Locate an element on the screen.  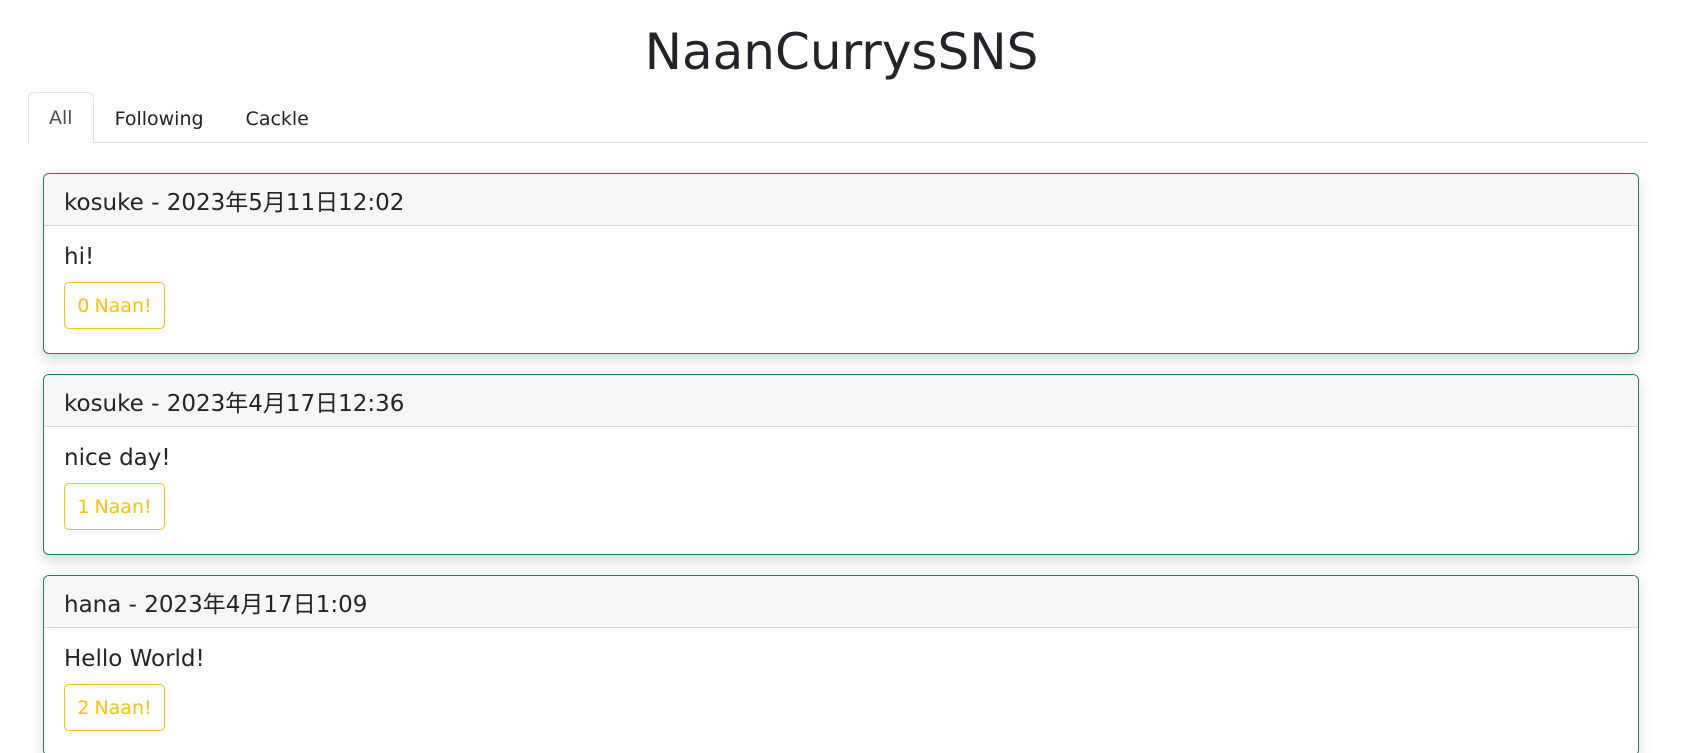
tab-following: Following is located at coordinates (159, 118).